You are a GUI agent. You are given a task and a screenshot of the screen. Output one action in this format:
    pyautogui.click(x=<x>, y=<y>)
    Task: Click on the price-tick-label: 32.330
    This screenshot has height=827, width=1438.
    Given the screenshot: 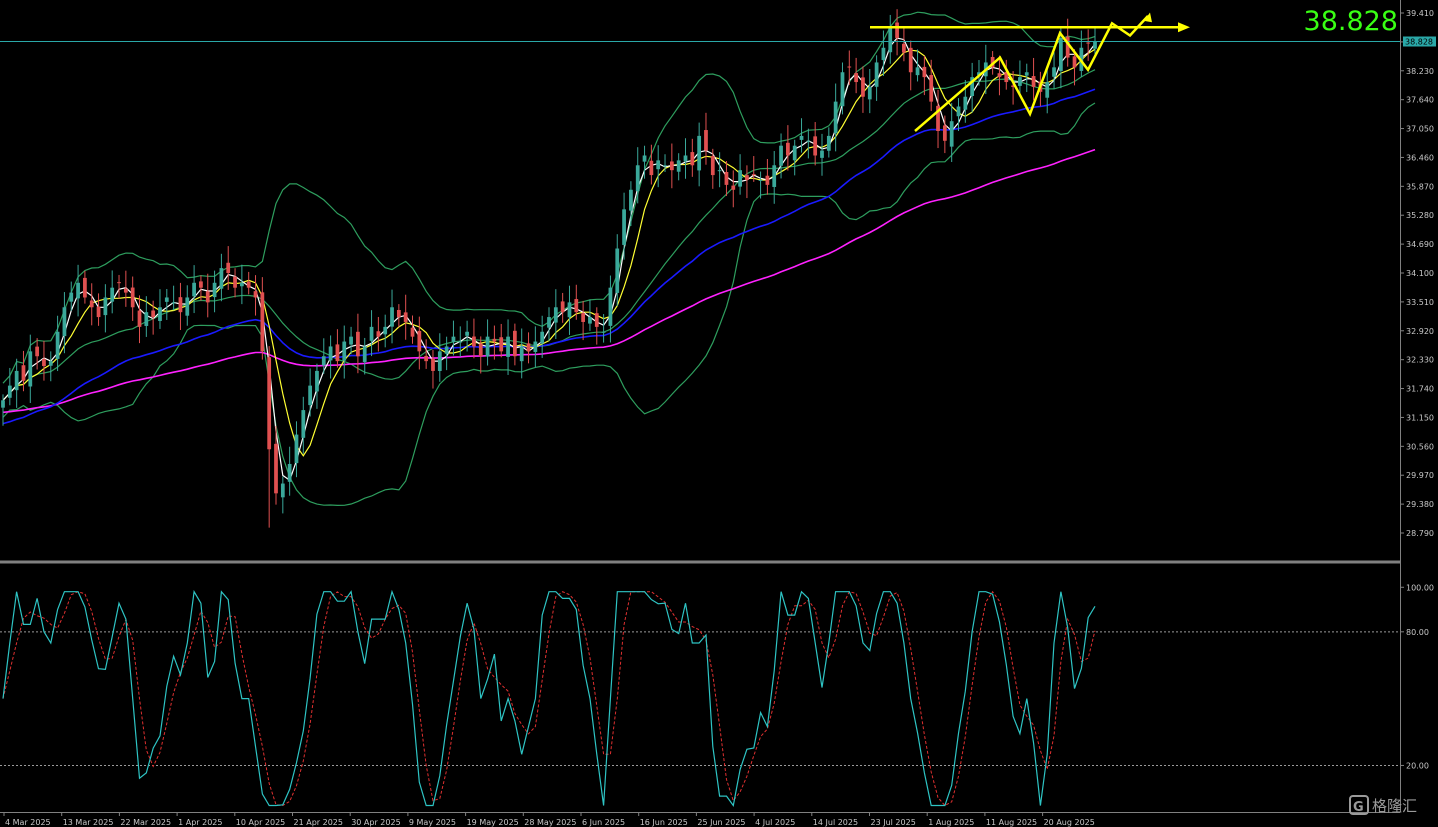 What is the action you would take?
    pyautogui.click(x=1420, y=360)
    